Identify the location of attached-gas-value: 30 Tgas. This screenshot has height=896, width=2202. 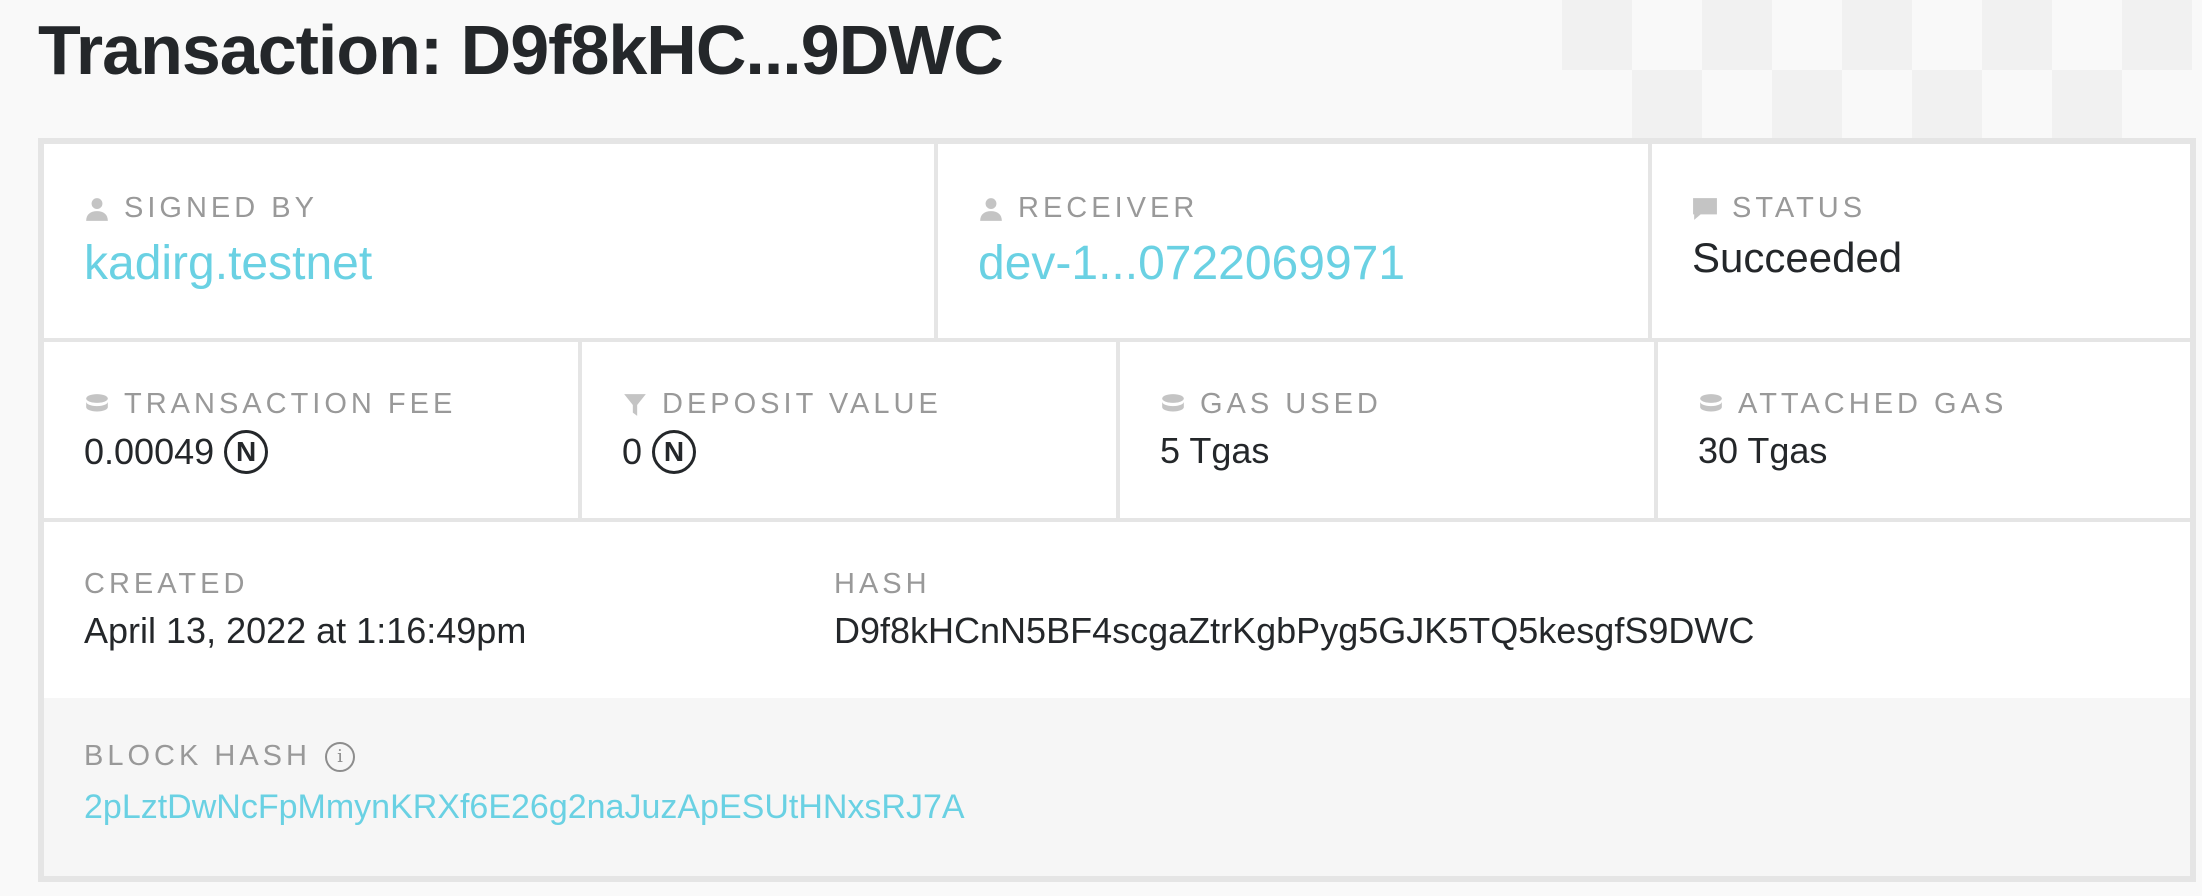
(1763, 450).